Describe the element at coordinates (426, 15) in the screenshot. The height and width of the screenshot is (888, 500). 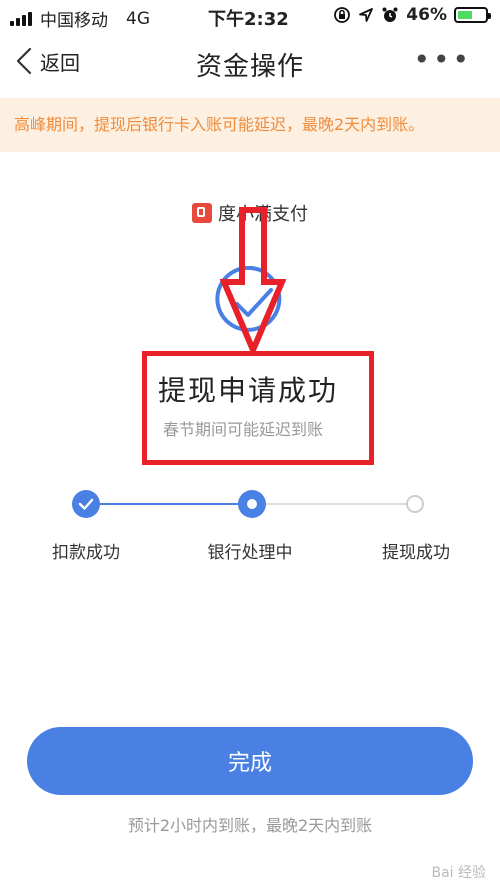
I see `battery-percent: 46%` at that location.